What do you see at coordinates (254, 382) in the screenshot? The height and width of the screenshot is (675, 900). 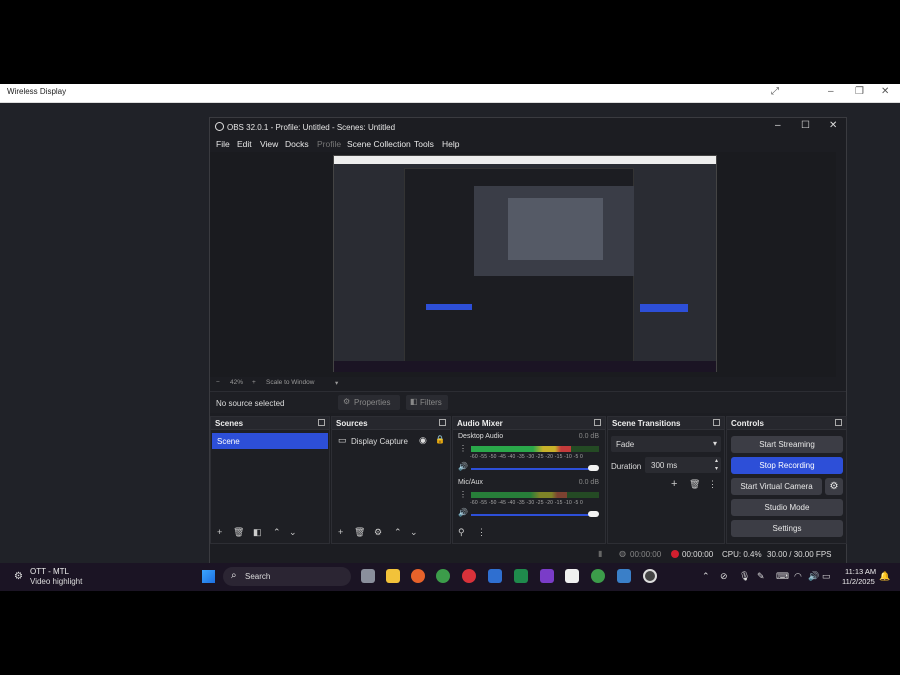 I see `zoom-in-button: +` at bounding box center [254, 382].